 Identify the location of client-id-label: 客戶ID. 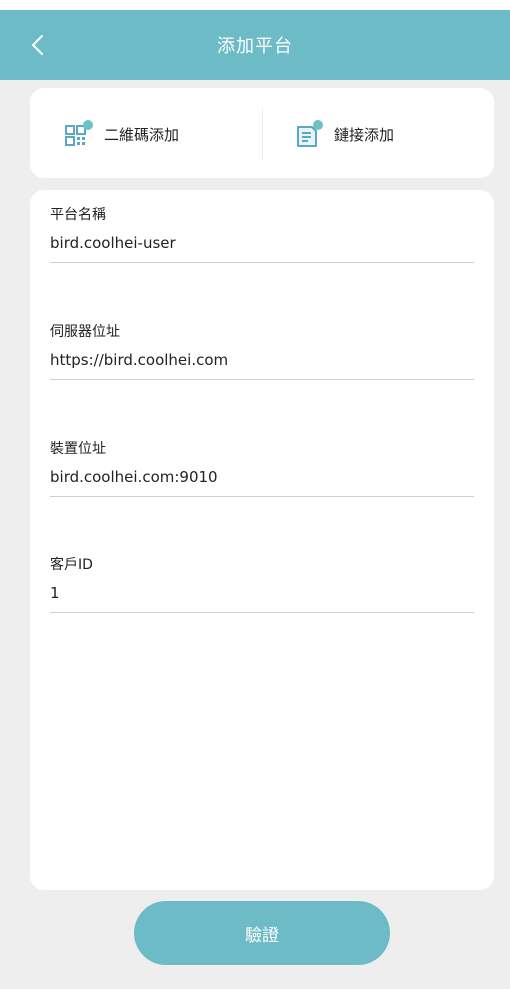
(71, 565).